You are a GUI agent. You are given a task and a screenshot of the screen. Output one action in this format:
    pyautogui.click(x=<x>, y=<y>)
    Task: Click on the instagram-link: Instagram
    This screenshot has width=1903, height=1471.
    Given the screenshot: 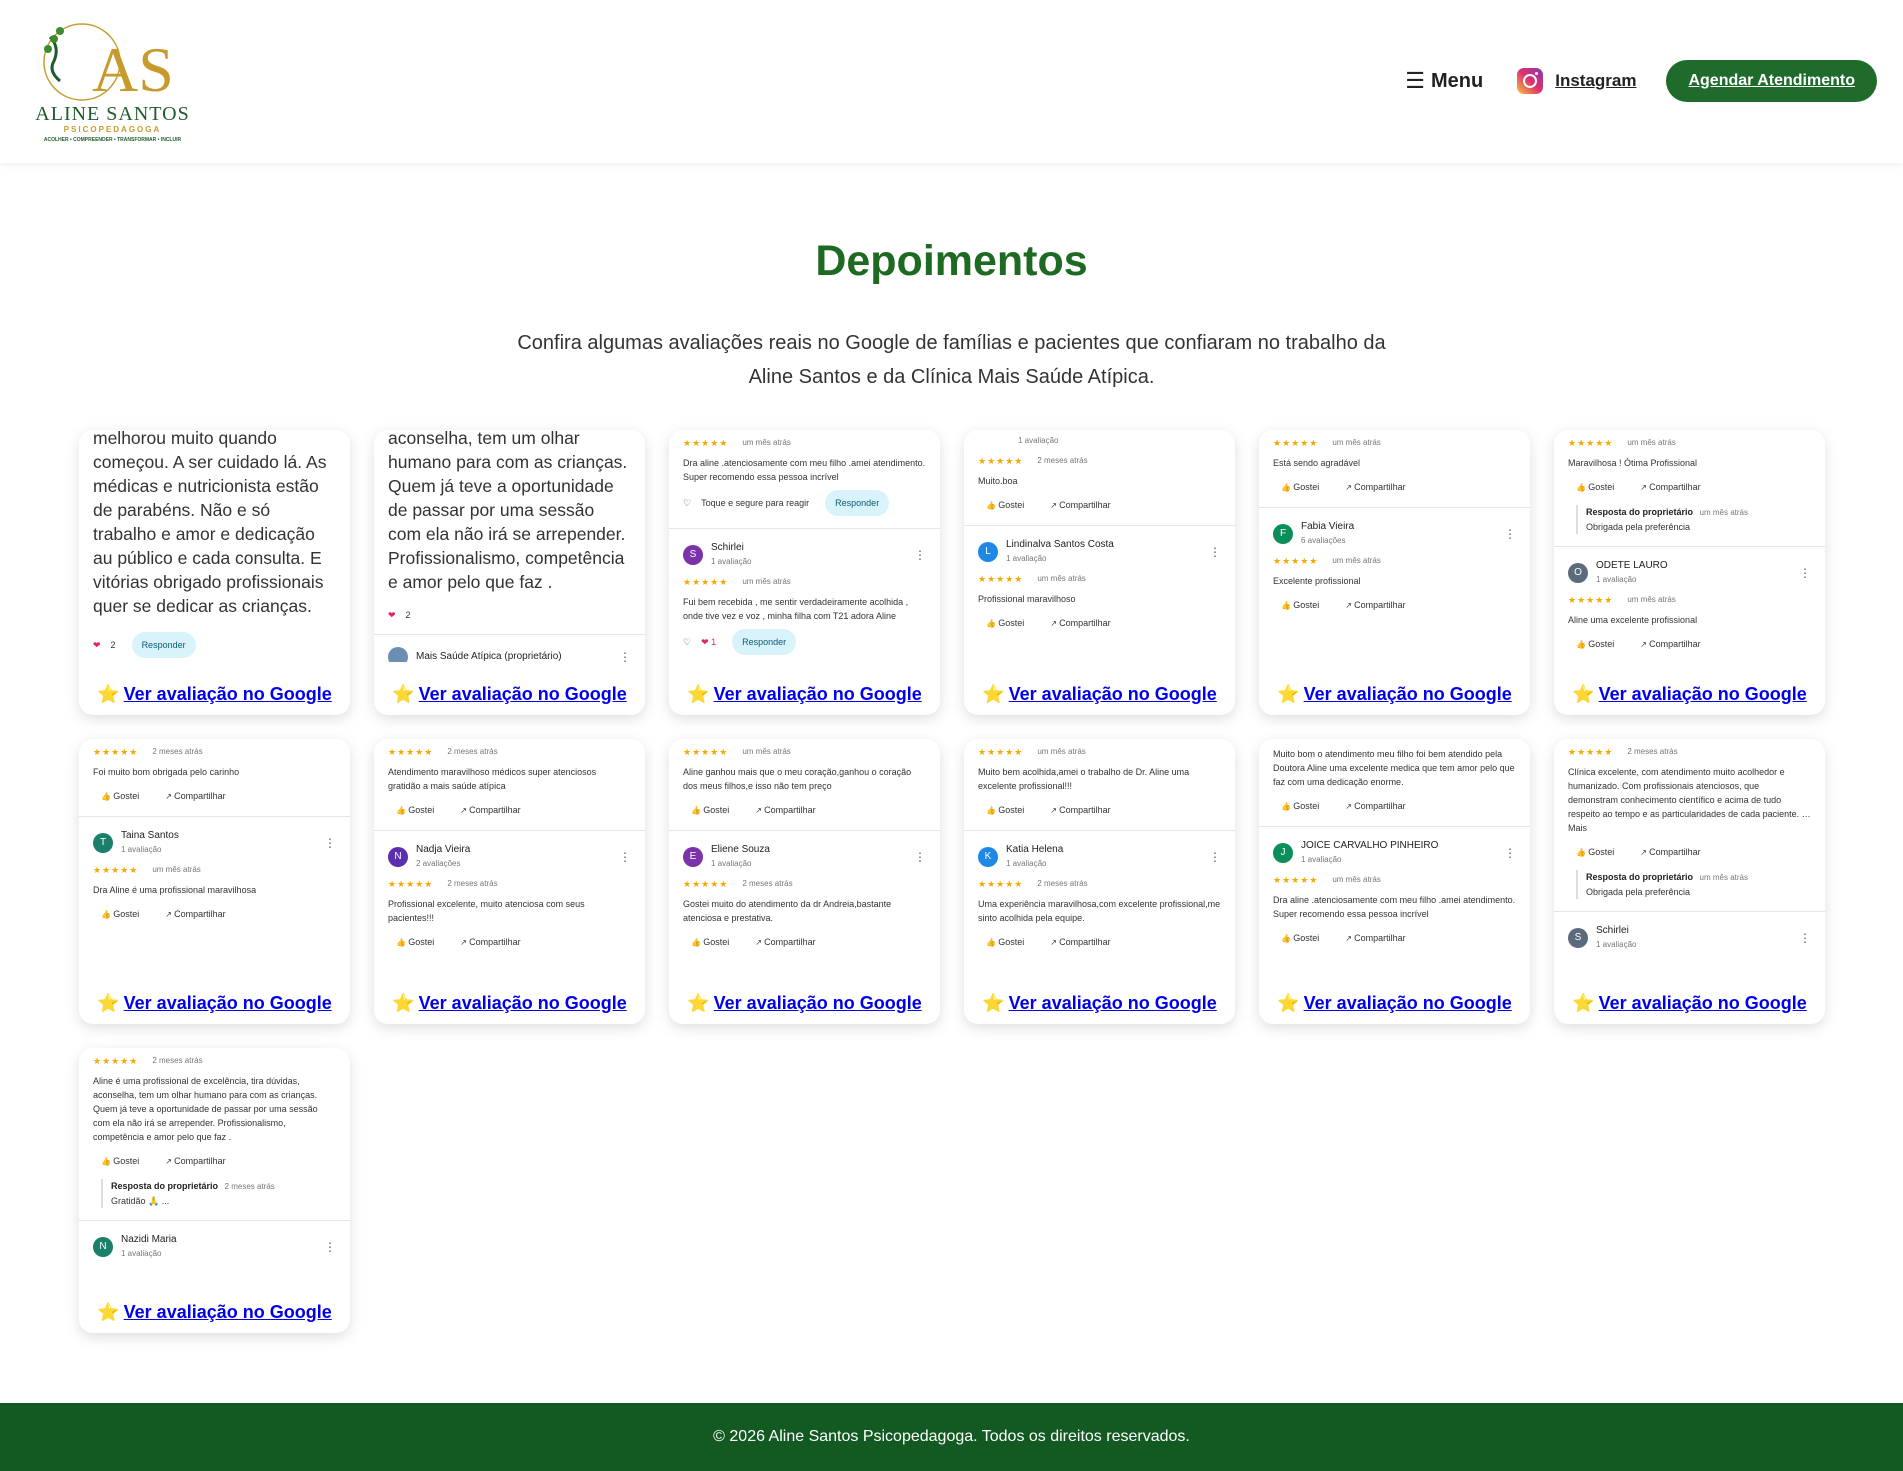 What is the action you would take?
    pyautogui.click(x=1576, y=81)
    